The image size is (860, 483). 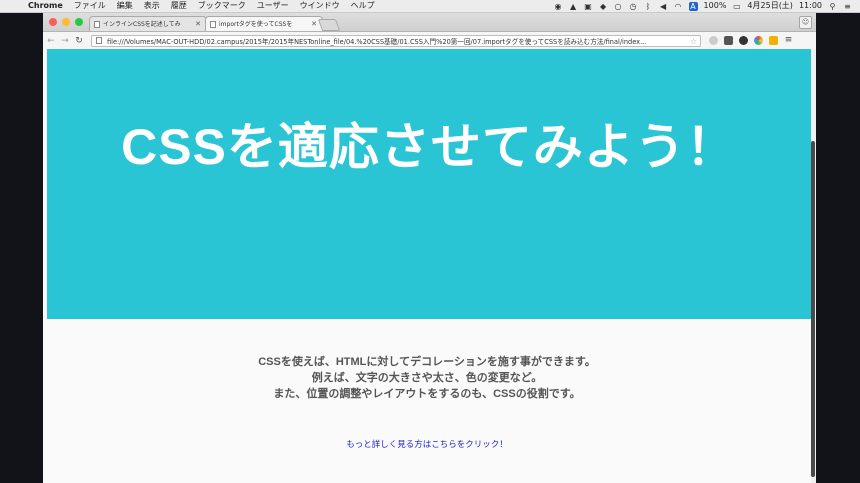 I want to click on screen-icon: ▣, so click(x=588, y=6).